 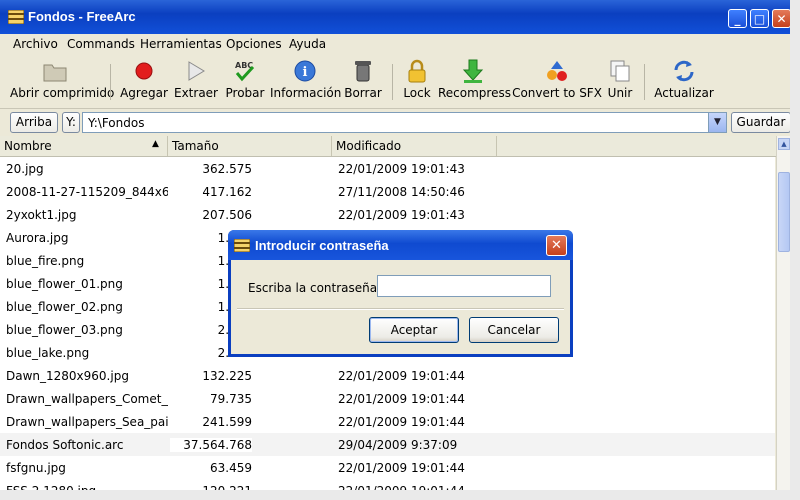 What do you see at coordinates (254, 44) in the screenshot?
I see `menu-opciones: Opciones` at bounding box center [254, 44].